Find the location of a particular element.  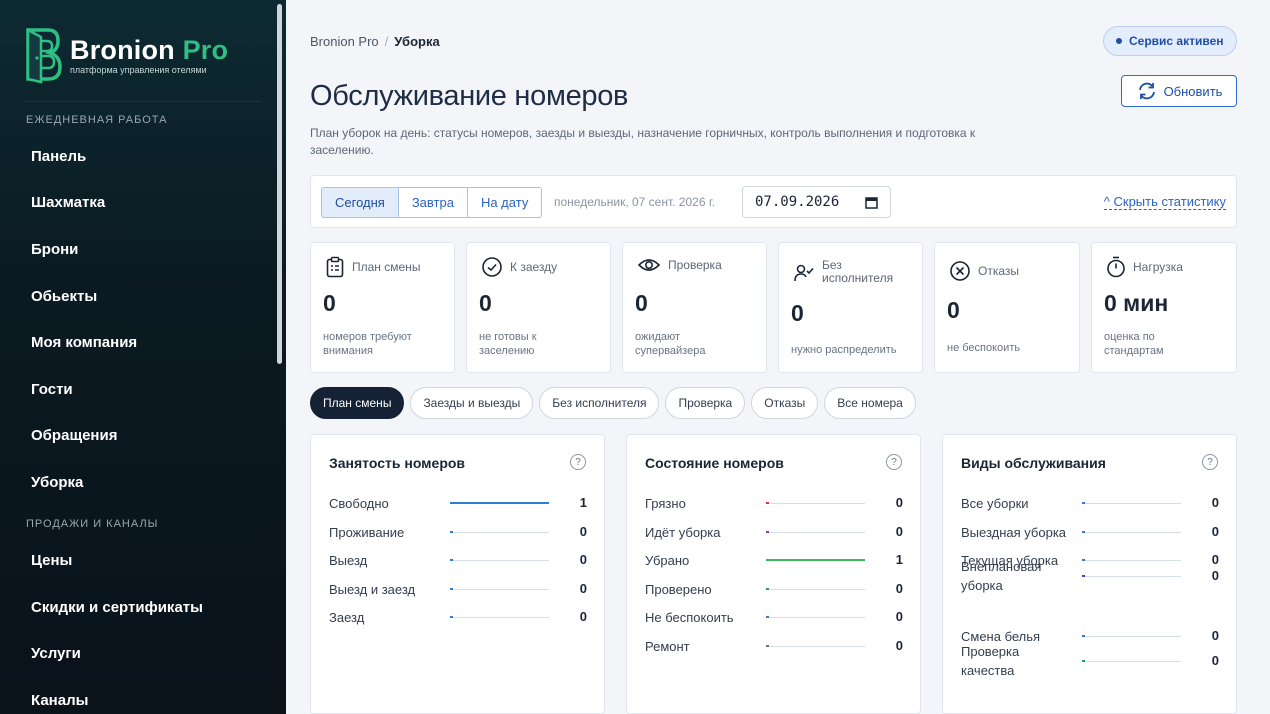

page-title: Обслуживание номеров is located at coordinates (469, 96).